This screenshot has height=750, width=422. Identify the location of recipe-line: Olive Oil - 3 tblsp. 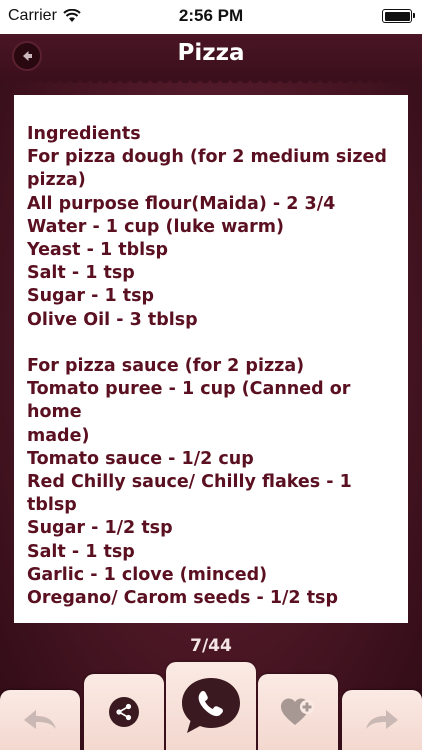
(112, 319).